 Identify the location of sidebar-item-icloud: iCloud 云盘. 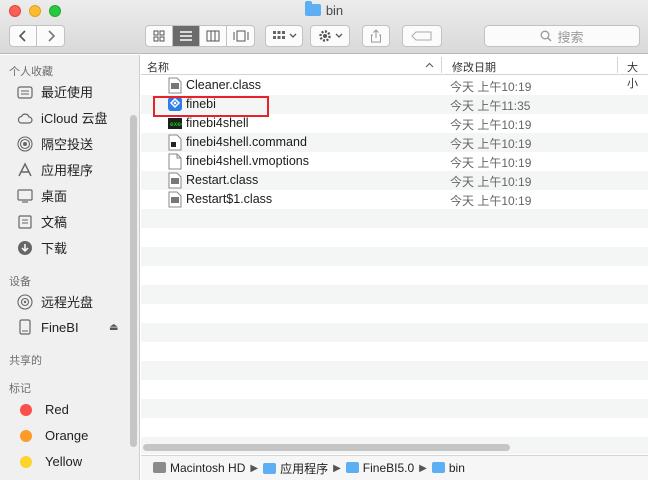
(61, 117).